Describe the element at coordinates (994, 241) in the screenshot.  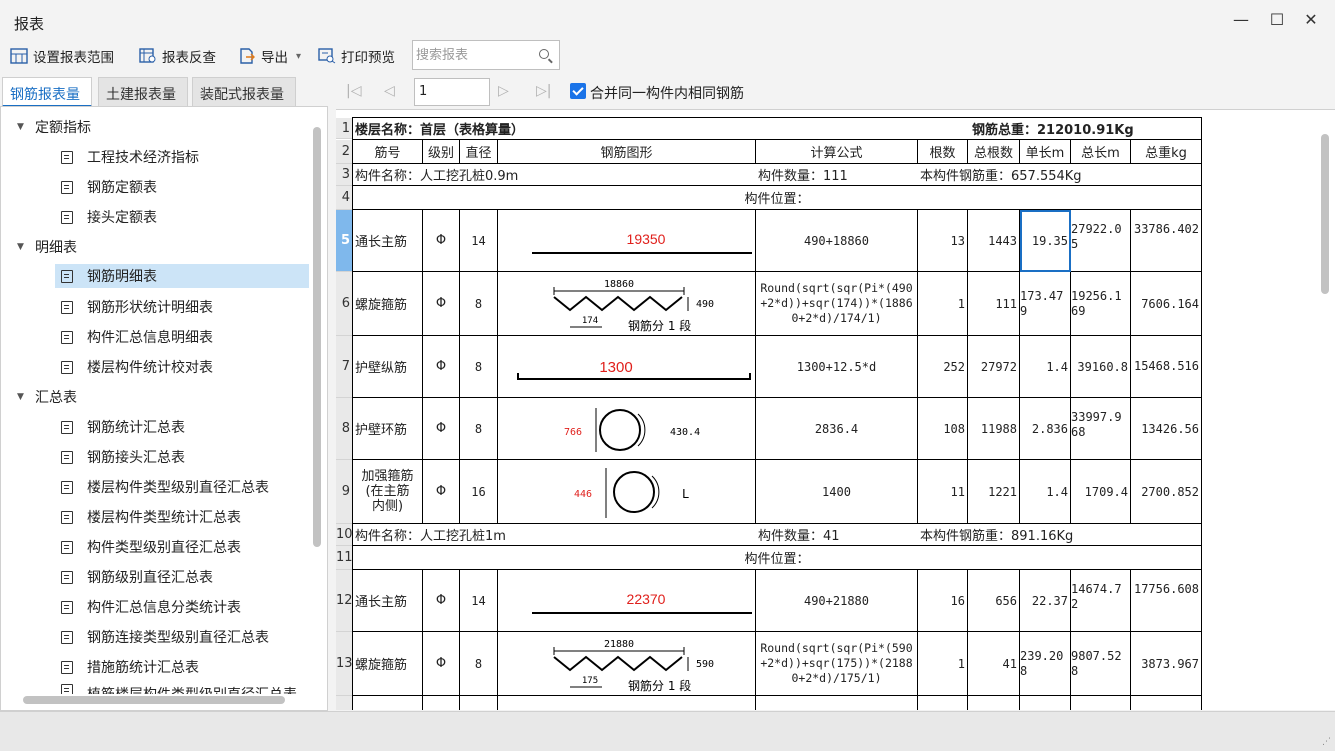
I see `total-count-cell: 1443` at that location.